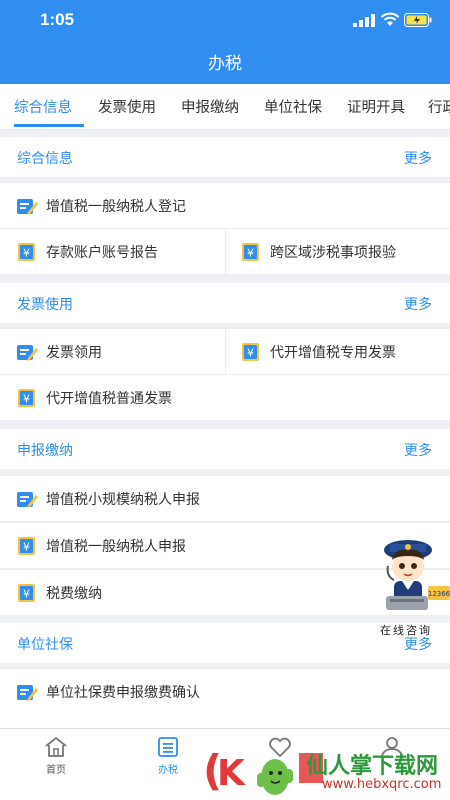  I want to click on battery-icon, so click(418, 20).